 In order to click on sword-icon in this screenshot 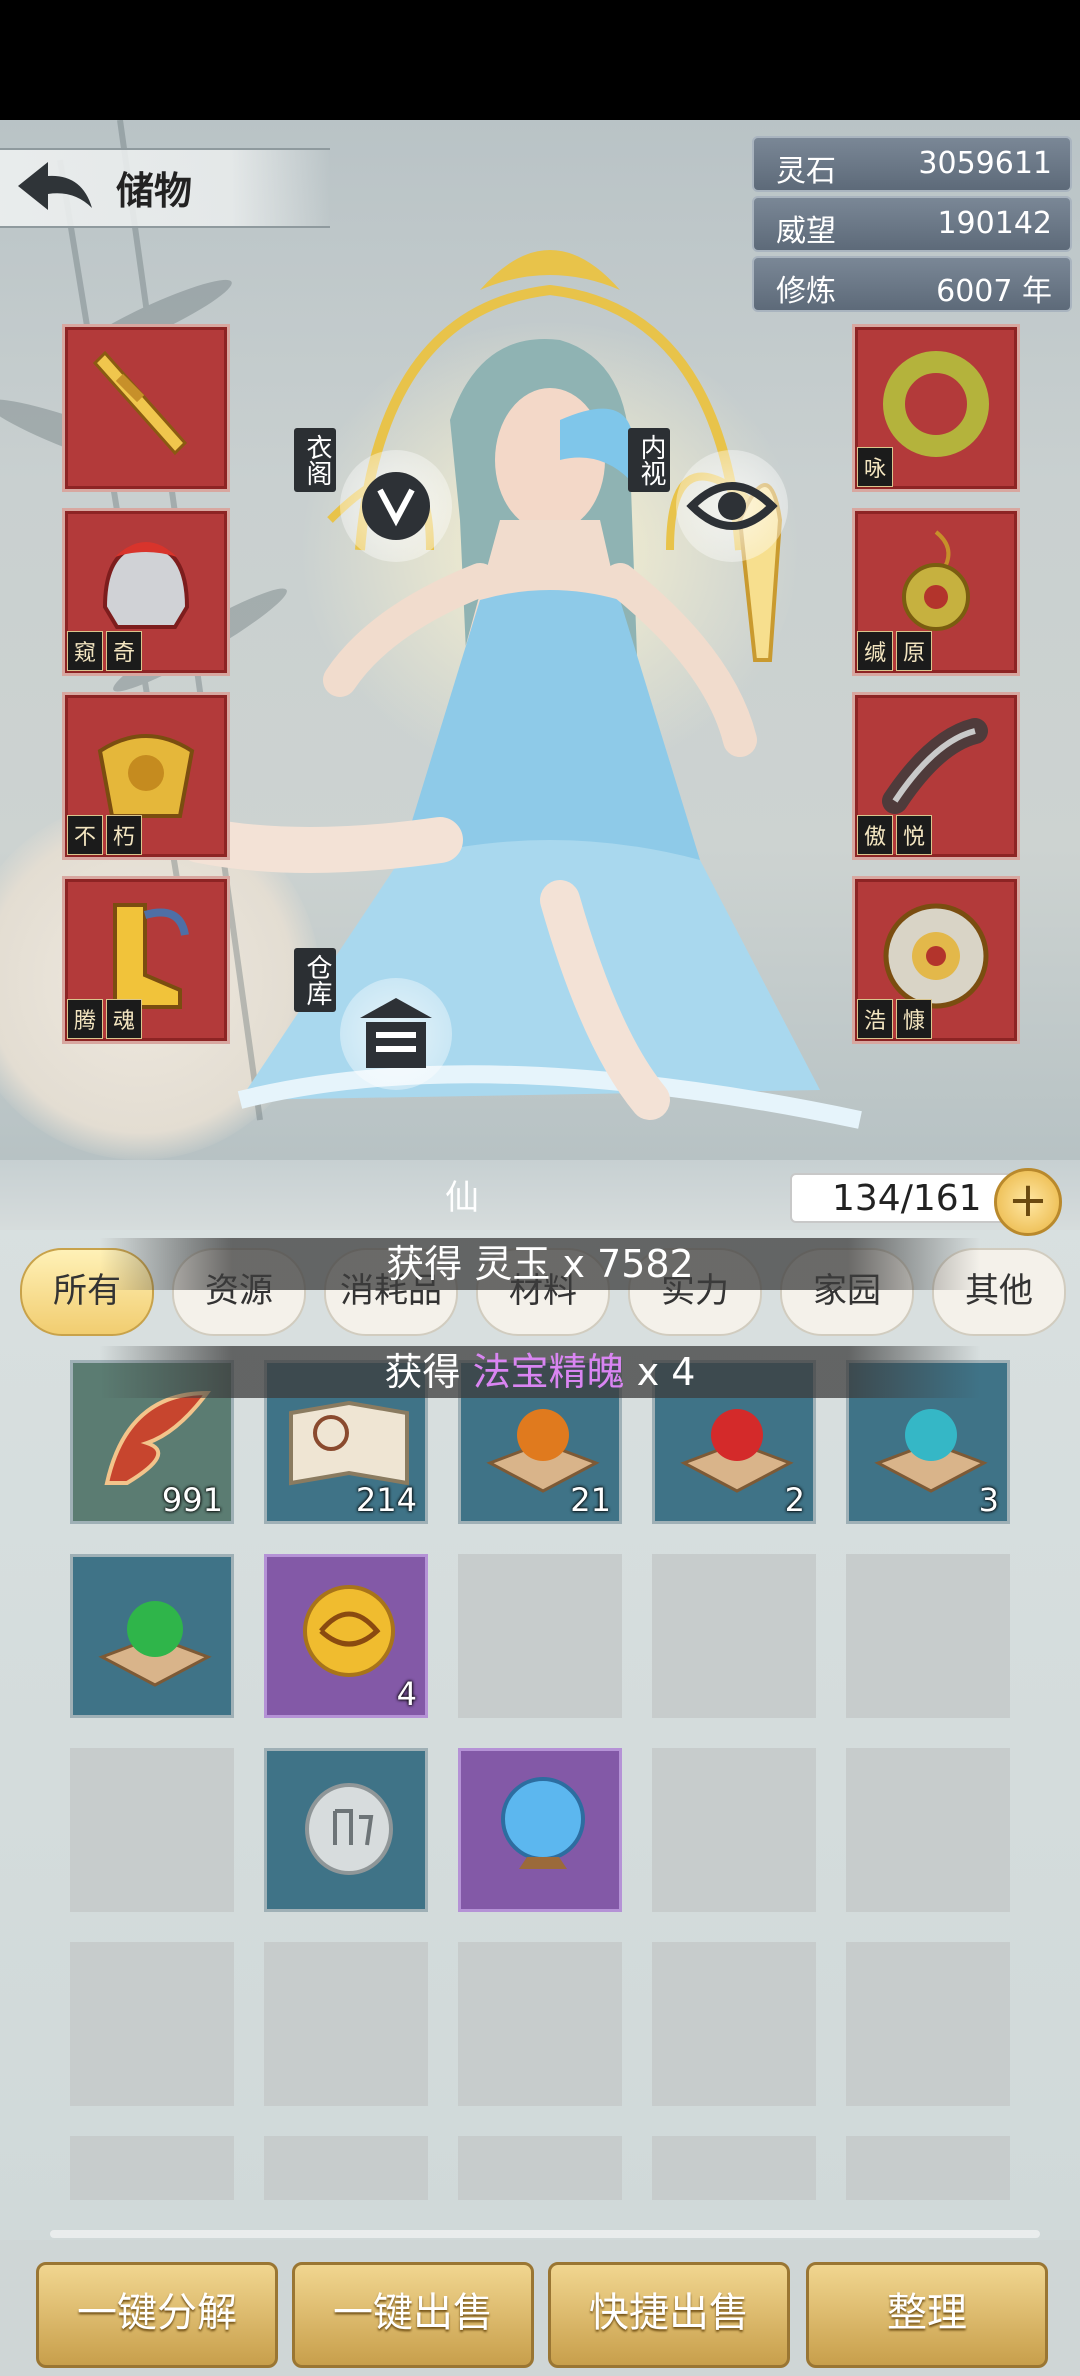, I will do `click(140, 403)`.